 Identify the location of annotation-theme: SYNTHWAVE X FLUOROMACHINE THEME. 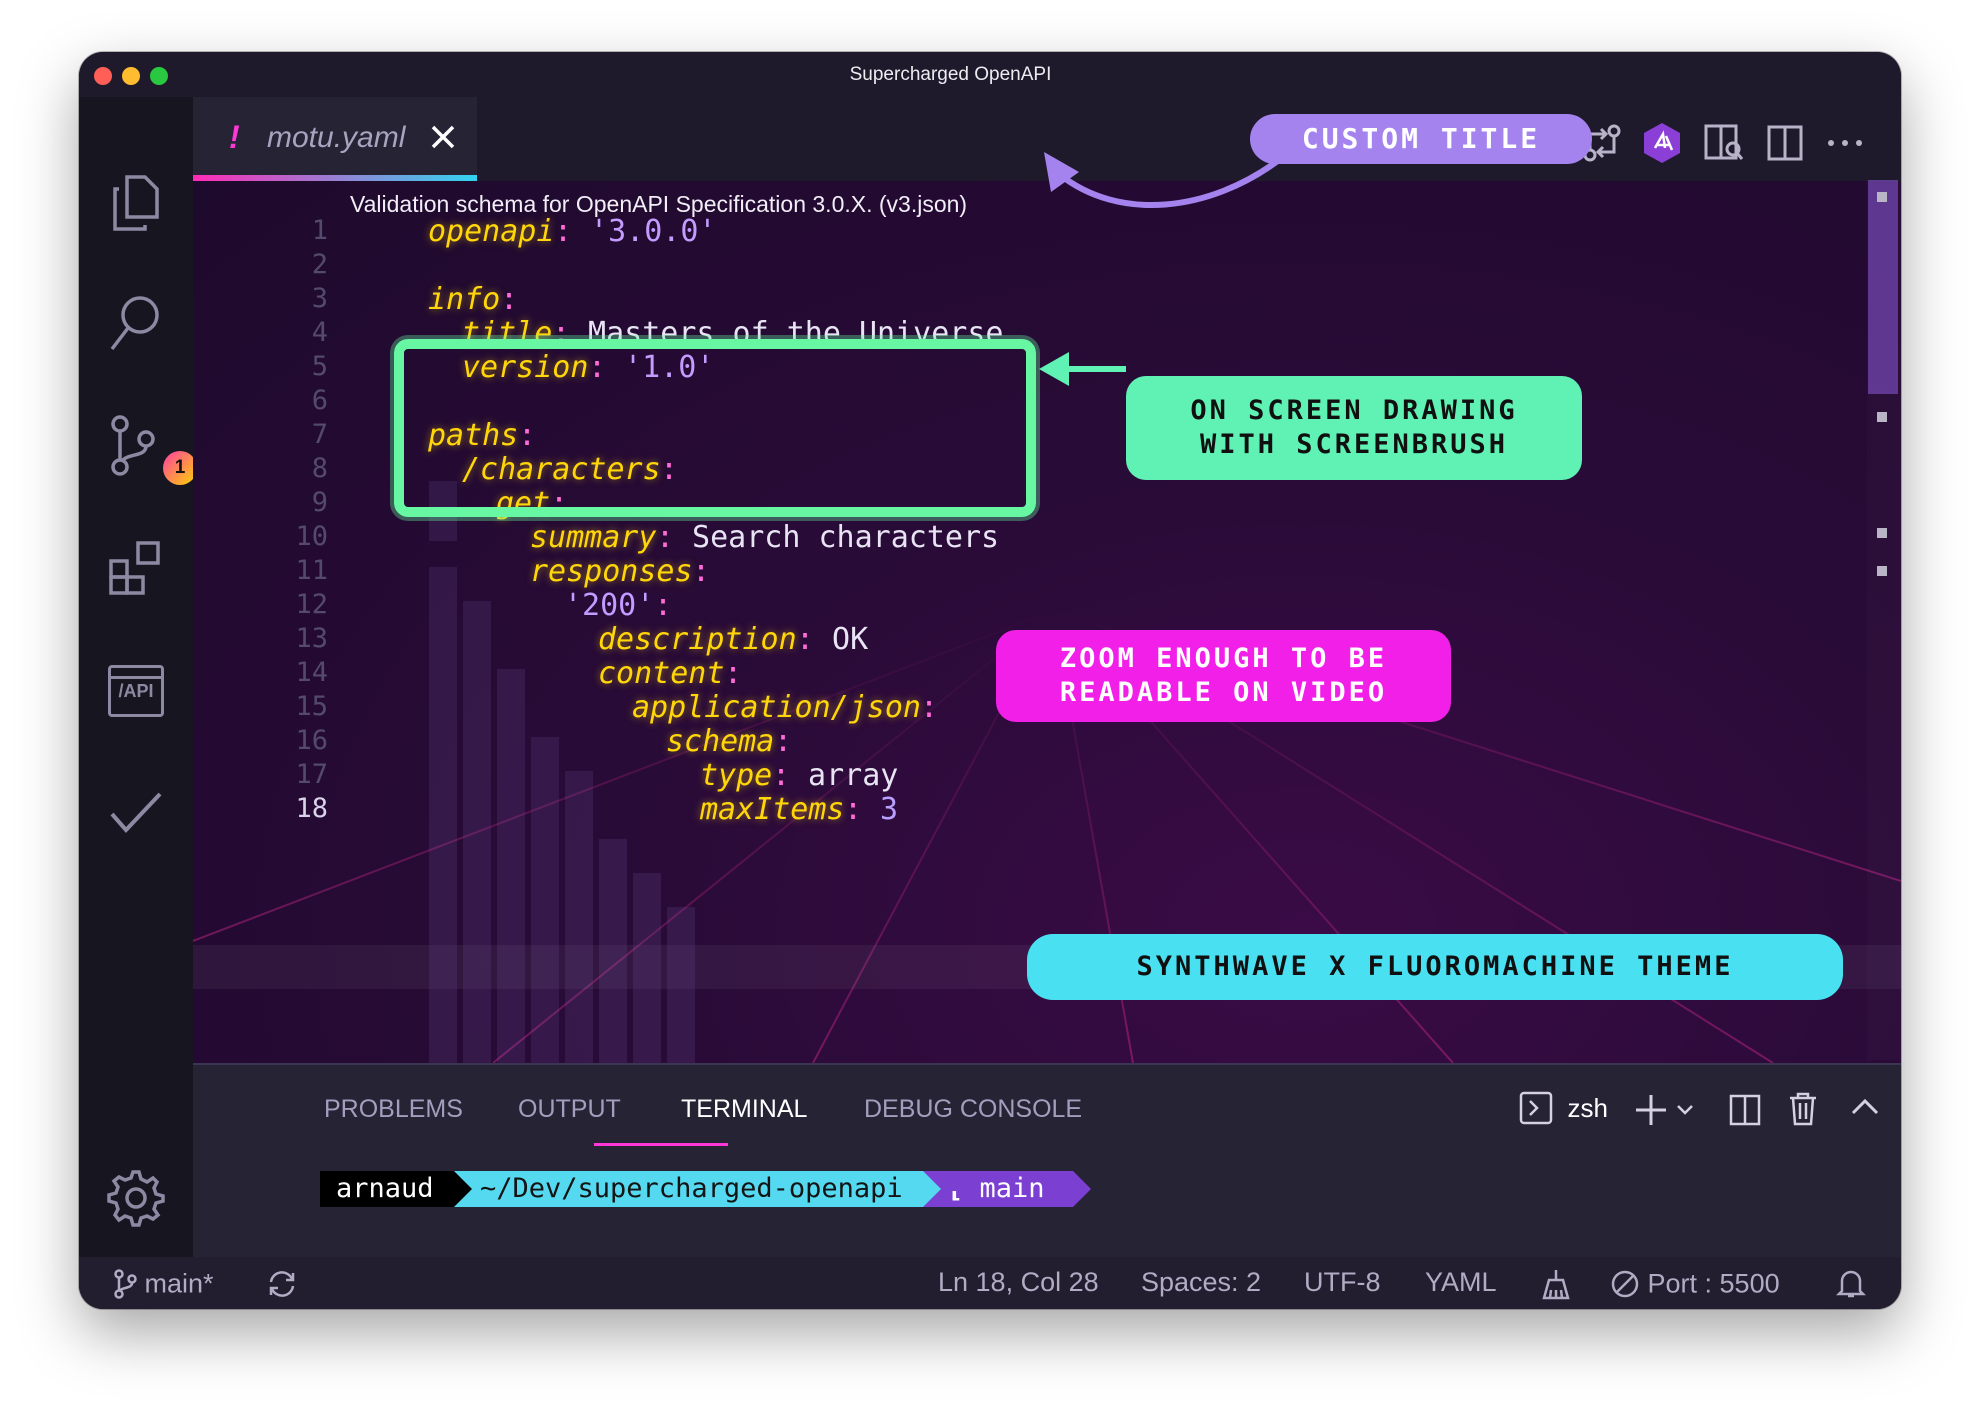
(1435, 967).